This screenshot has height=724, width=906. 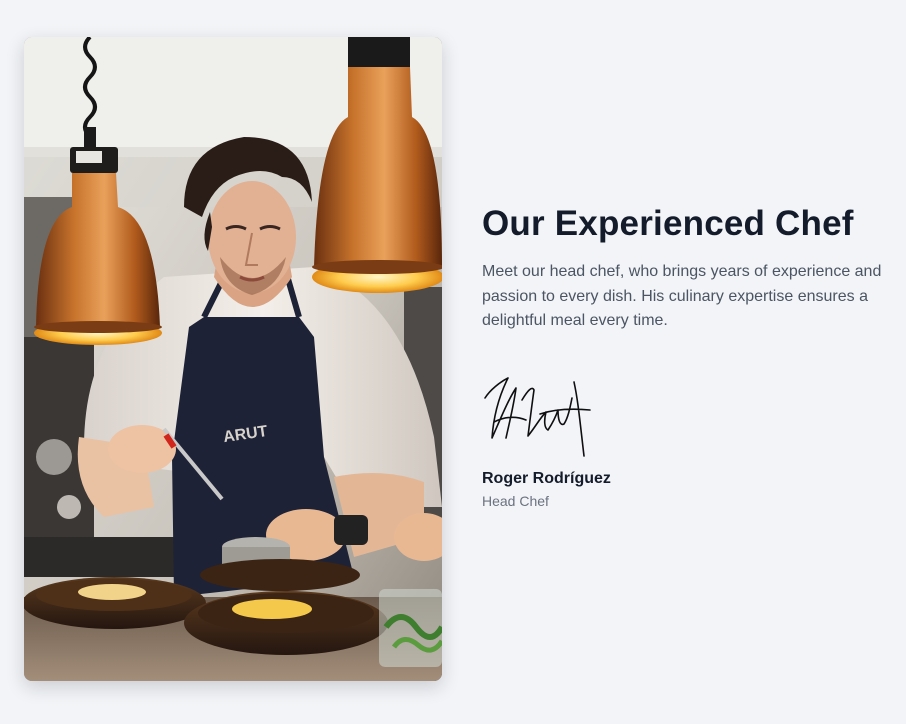 I want to click on signature-icon, so click(x=537, y=416).